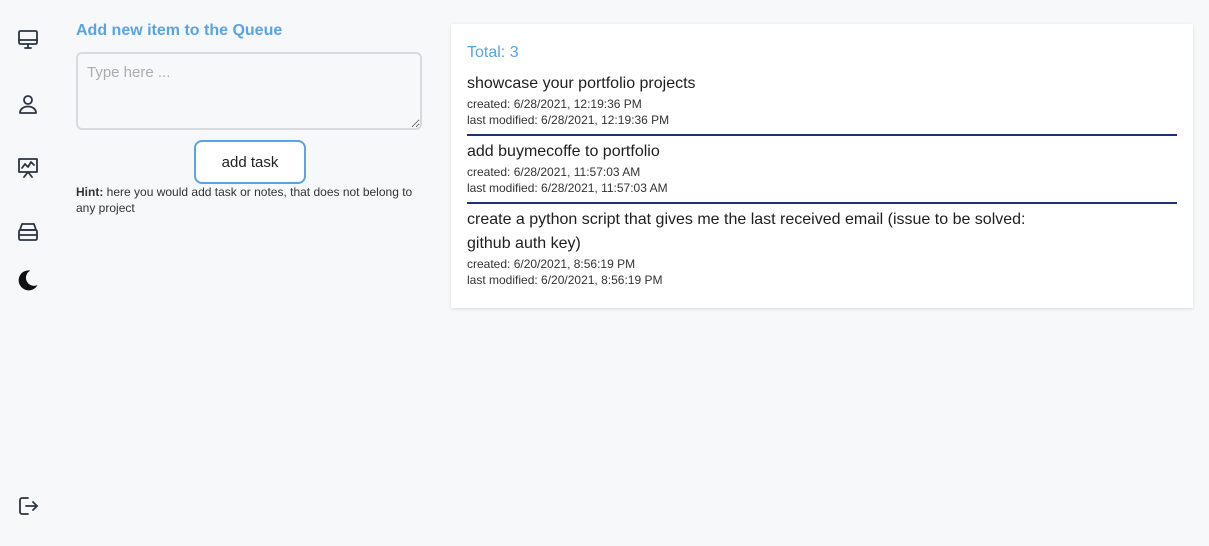 This screenshot has width=1209, height=546. What do you see at coordinates (551, 264) in the screenshot?
I see `task-created: created: 6/20/2021, 8:56:19 PM` at bounding box center [551, 264].